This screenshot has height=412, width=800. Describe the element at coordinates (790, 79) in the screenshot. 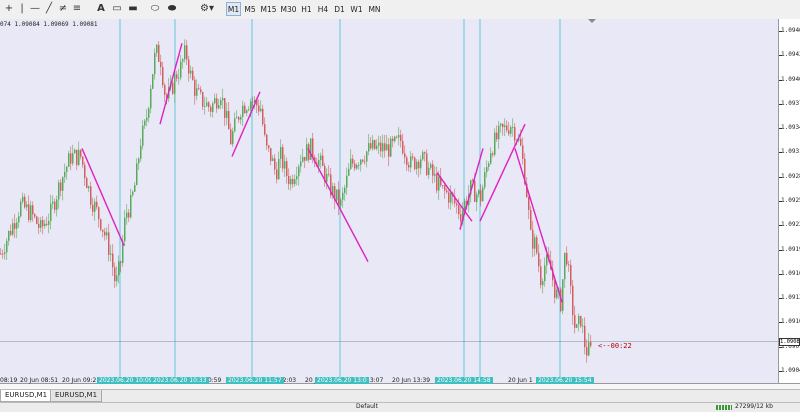

I see `price-label: 1.09405` at that location.